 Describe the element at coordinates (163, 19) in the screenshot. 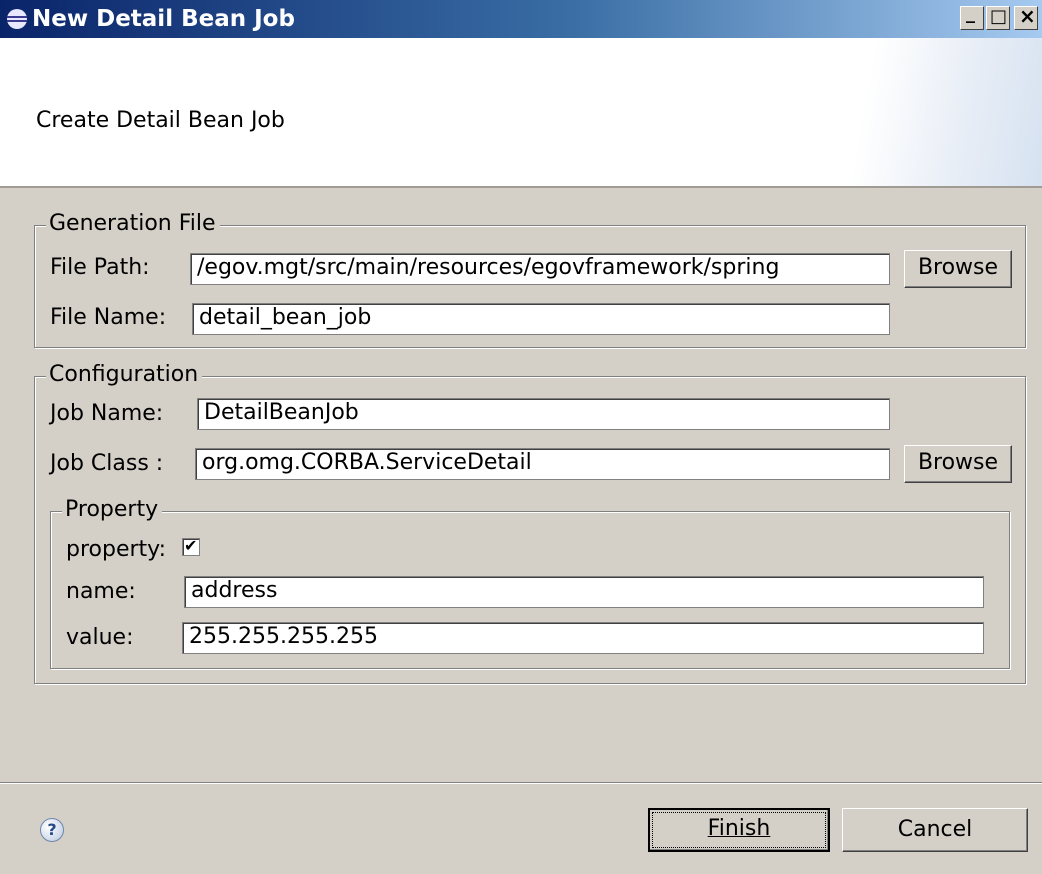

I see `window-title: New Detail Bean Job` at that location.